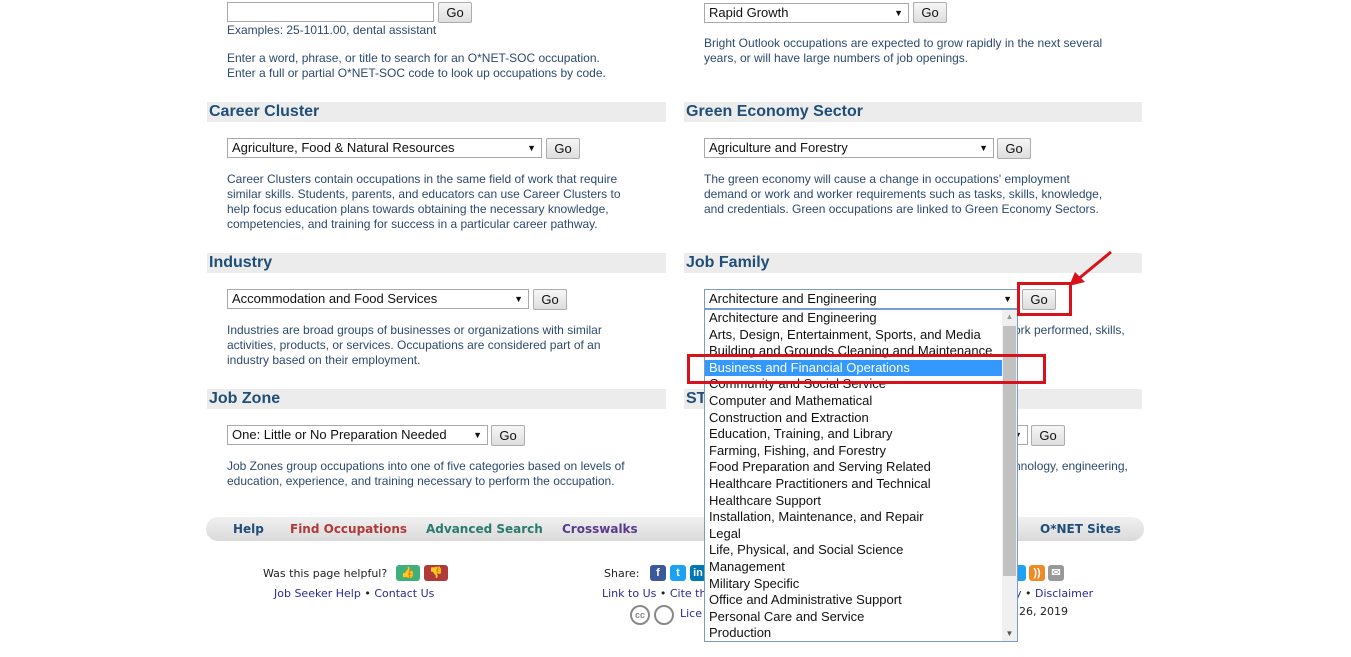 The image size is (1351, 657). Describe the element at coordinates (563, 148) in the screenshot. I see `career-go-button: Go` at that location.